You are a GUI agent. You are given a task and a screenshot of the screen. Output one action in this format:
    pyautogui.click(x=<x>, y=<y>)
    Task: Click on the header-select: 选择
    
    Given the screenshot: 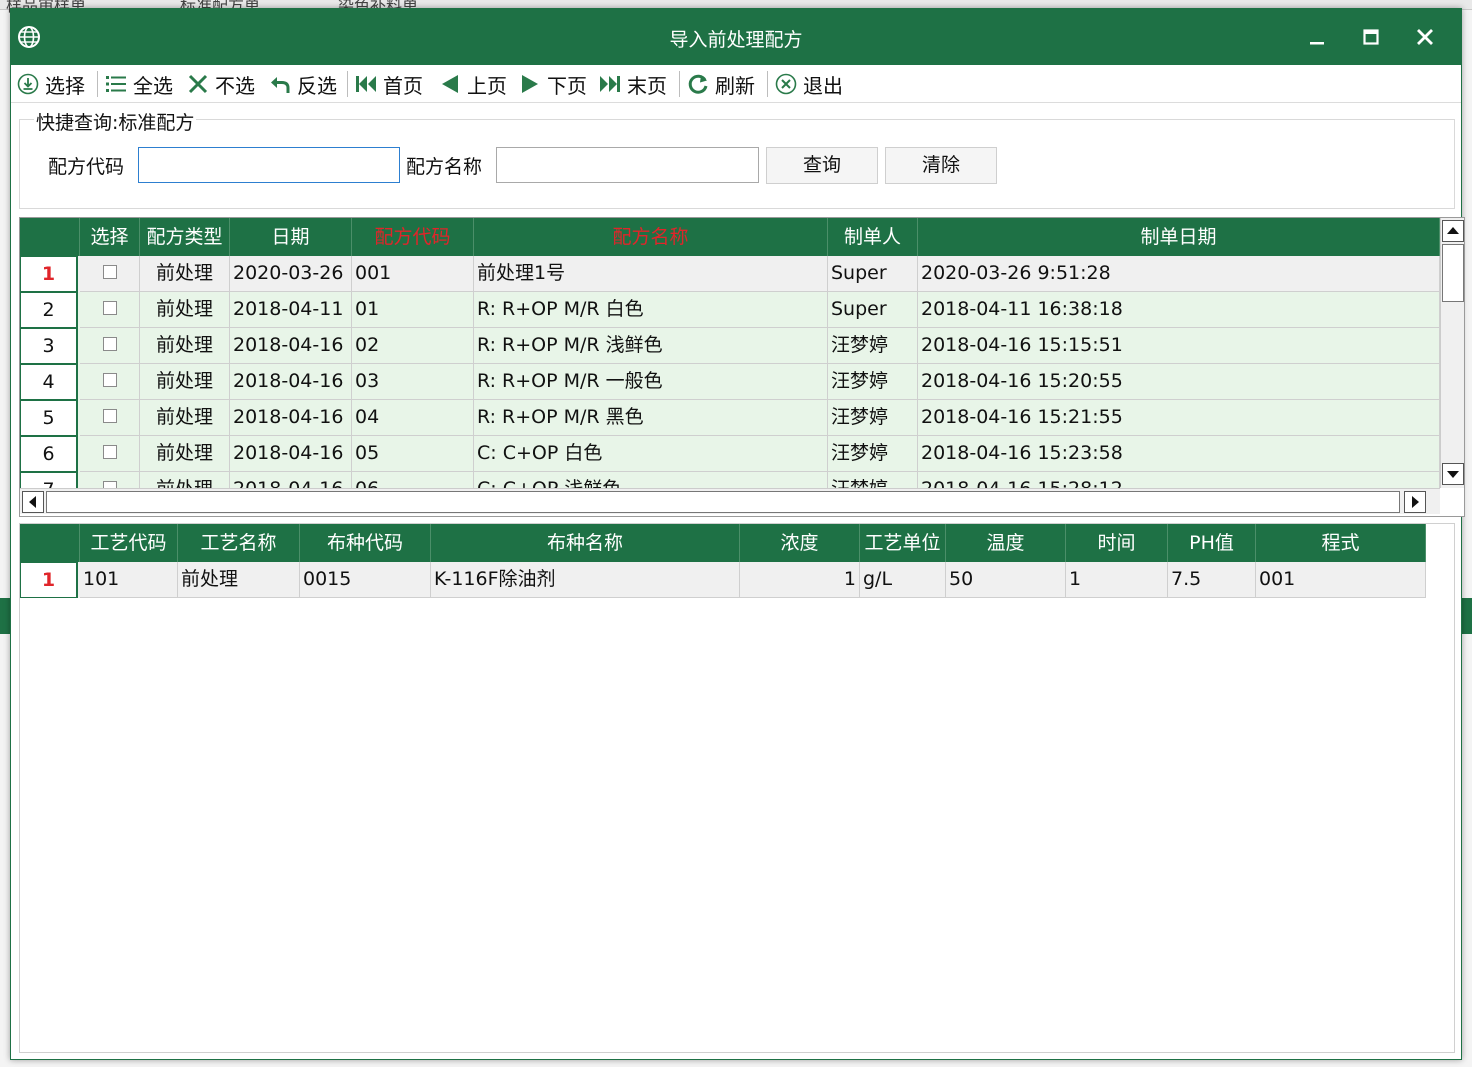 What is the action you would take?
    pyautogui.click(x=110, y=237)
    